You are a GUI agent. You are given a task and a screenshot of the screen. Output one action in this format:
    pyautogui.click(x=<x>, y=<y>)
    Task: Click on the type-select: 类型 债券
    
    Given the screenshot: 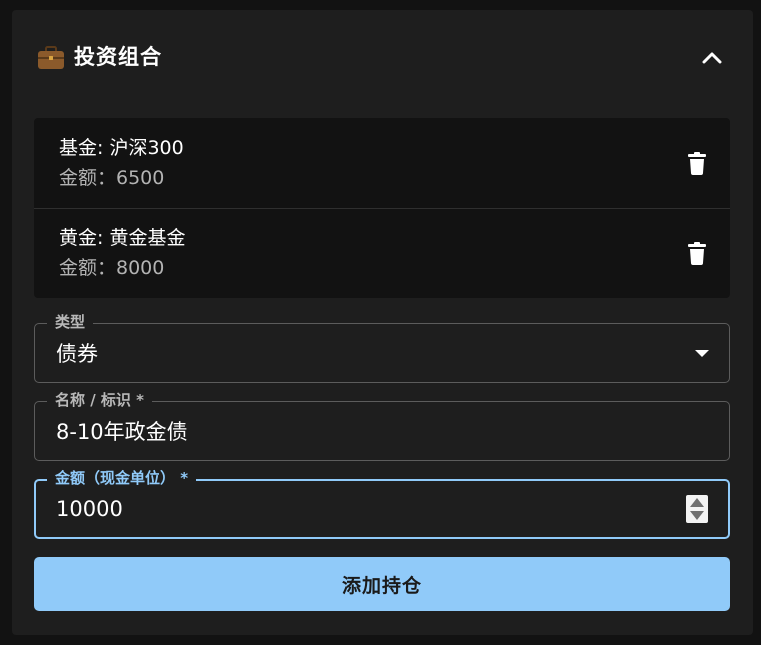 What is the action you would take?
    pyautogui.click(x=382, y=347)
    